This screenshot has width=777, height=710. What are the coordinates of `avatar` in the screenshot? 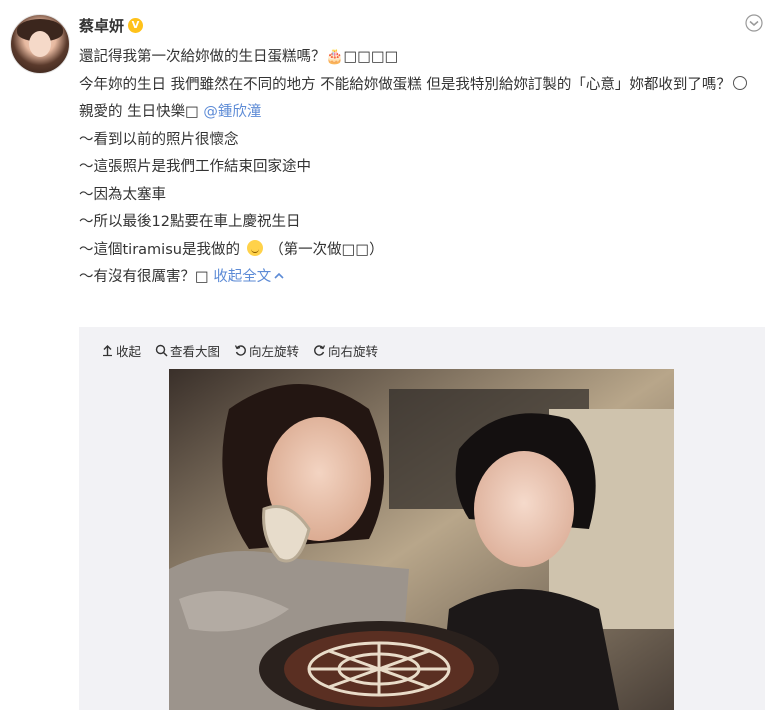 It's located at (40, 44).